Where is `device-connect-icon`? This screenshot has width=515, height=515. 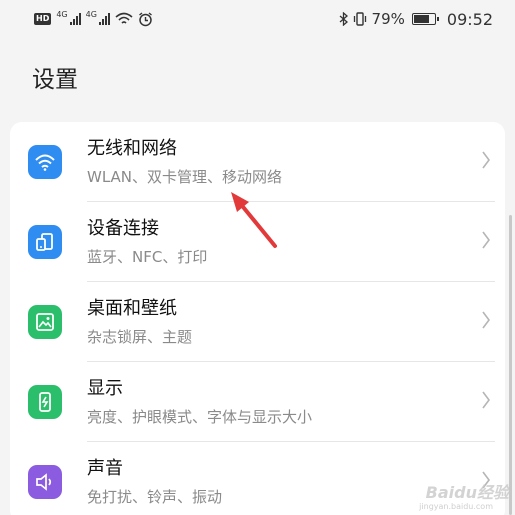
device-connect-icon is located at coordinates (45, 242).